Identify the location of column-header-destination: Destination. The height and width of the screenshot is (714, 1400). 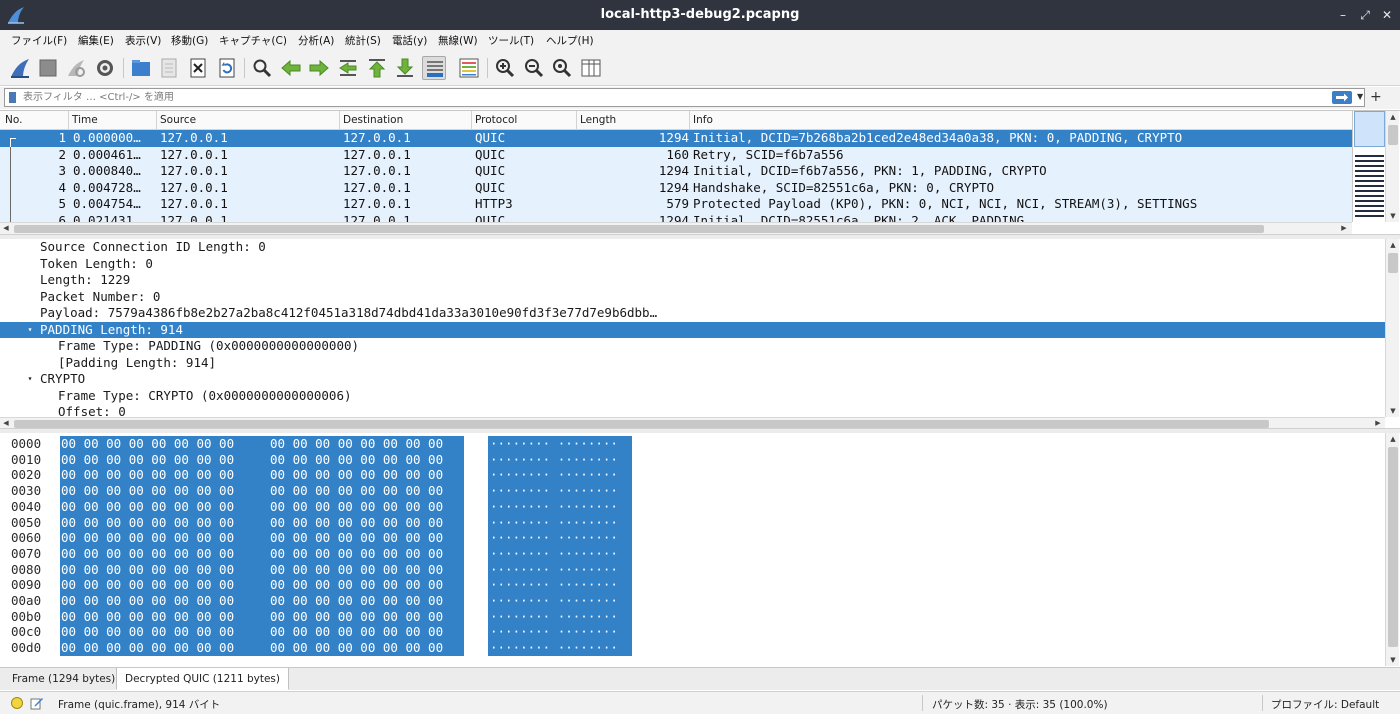
(373, 120).